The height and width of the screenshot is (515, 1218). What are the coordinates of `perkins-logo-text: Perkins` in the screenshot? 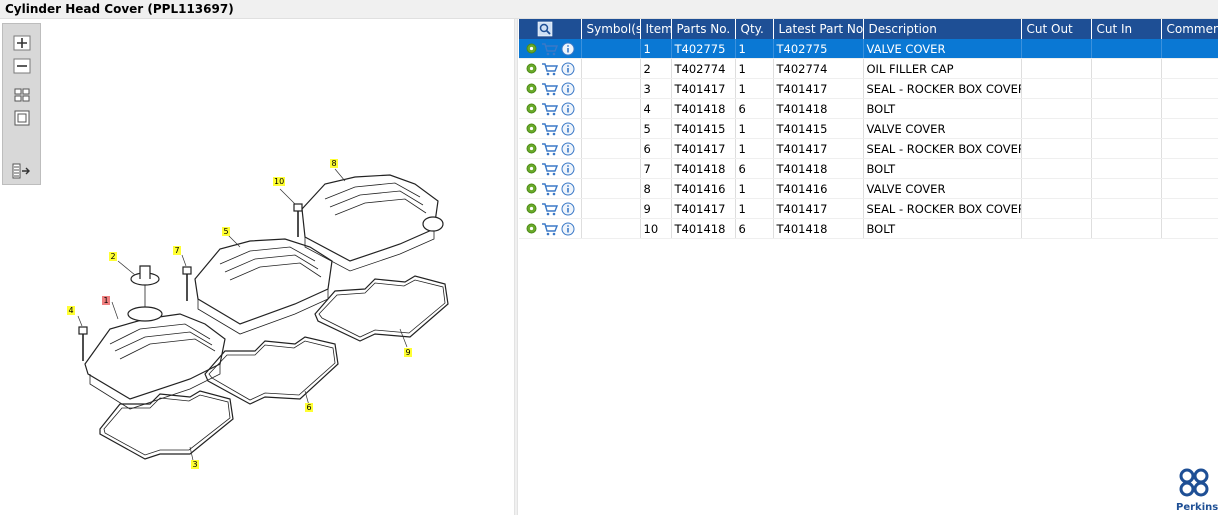 It's located at (1197, 507).